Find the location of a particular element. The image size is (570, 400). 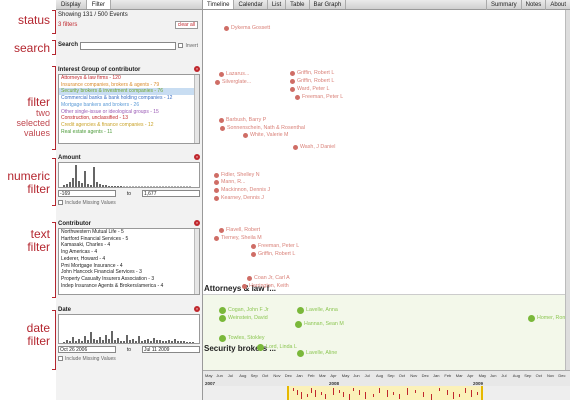

contributor-item: Ing Americas - 4 is located at coordinates (129, 252).